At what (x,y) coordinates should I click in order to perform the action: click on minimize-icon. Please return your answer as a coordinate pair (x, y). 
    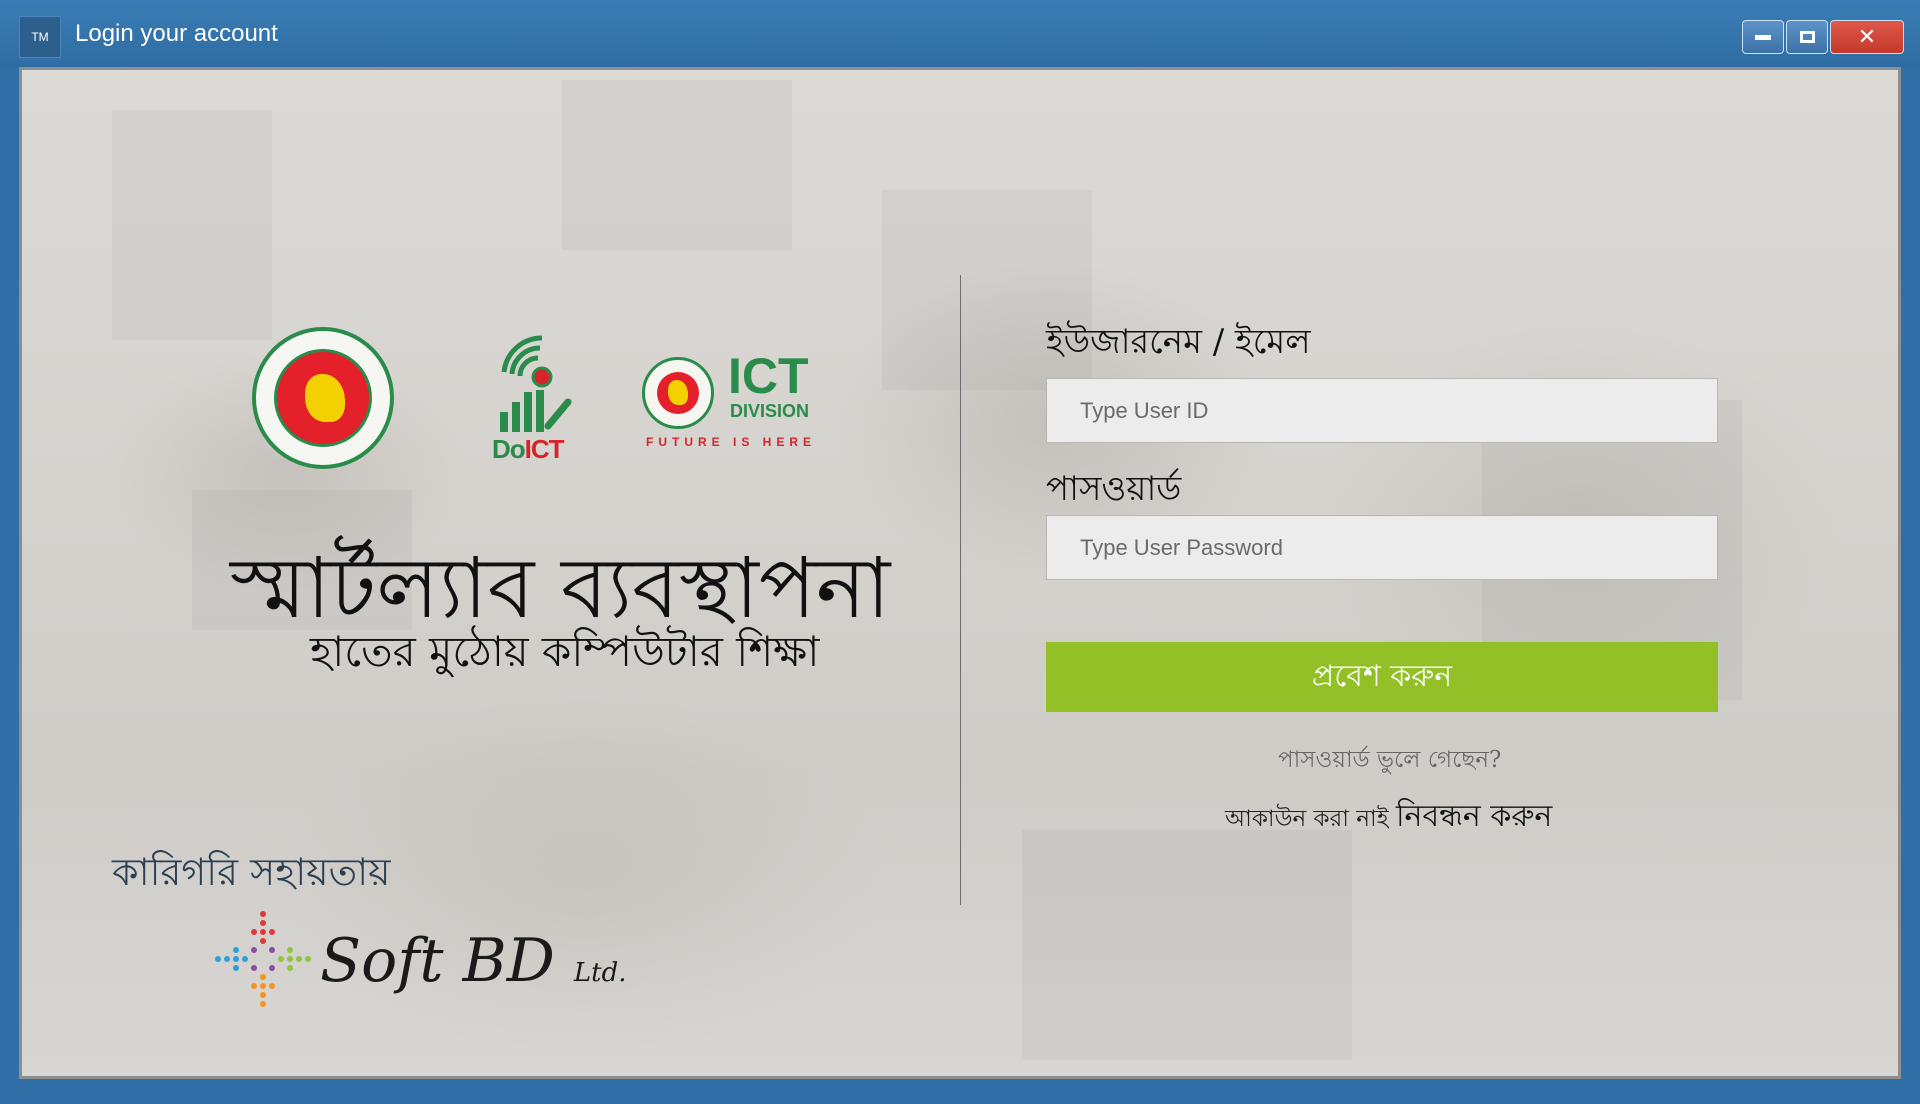
    Looking at the image, I should click on (1763, 37).